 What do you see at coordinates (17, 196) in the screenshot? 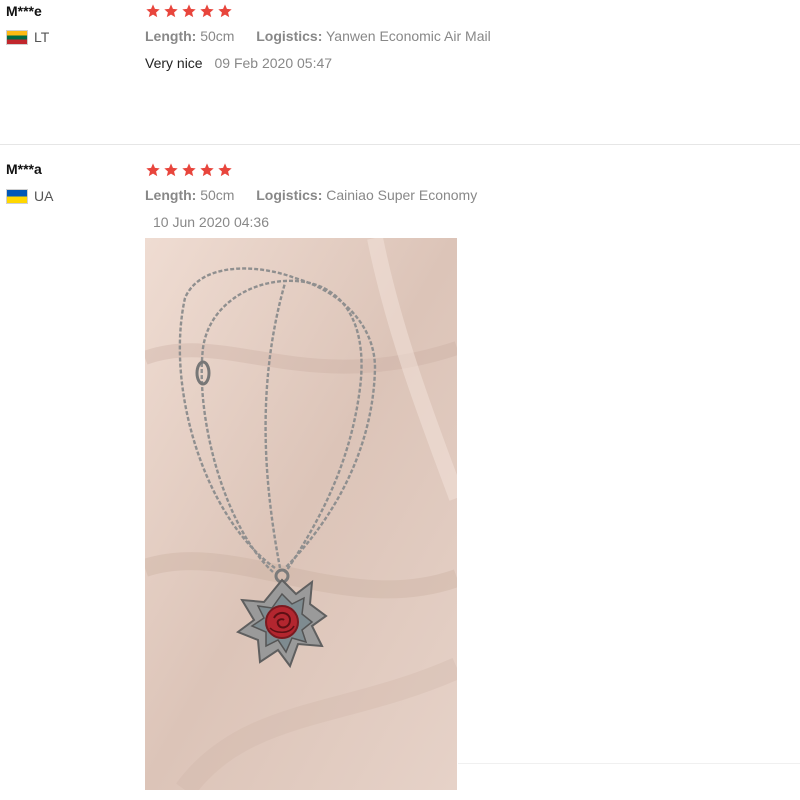
I see `ukraine-flag-icon` at bounding box center [17, 196].